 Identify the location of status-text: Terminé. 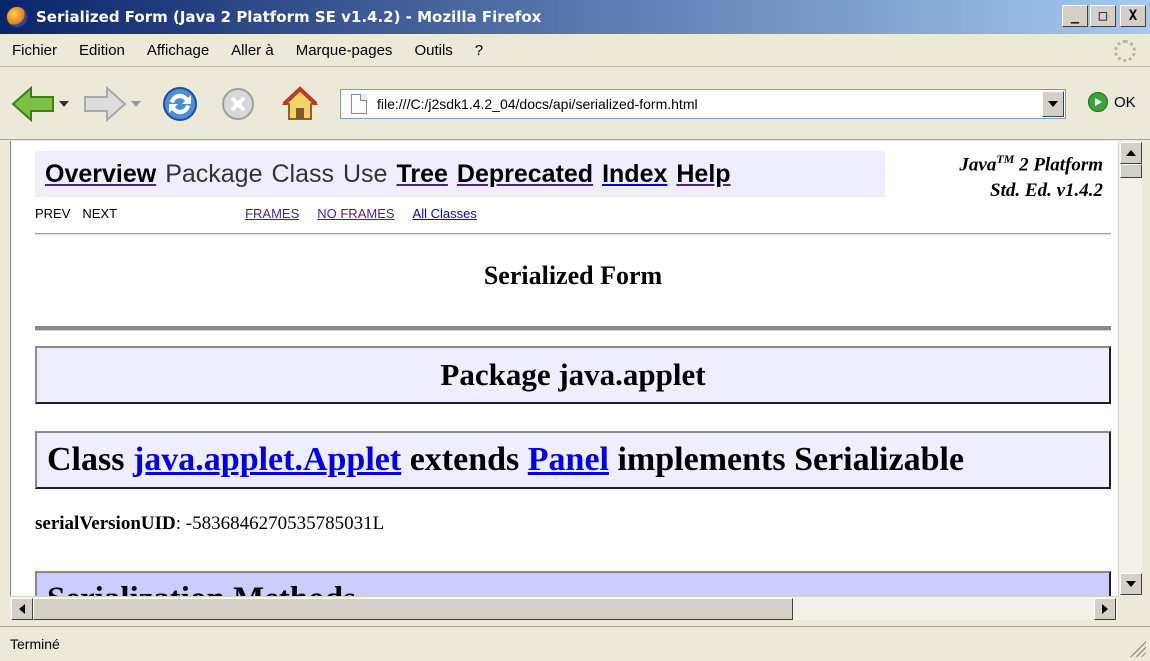
(35, 644).